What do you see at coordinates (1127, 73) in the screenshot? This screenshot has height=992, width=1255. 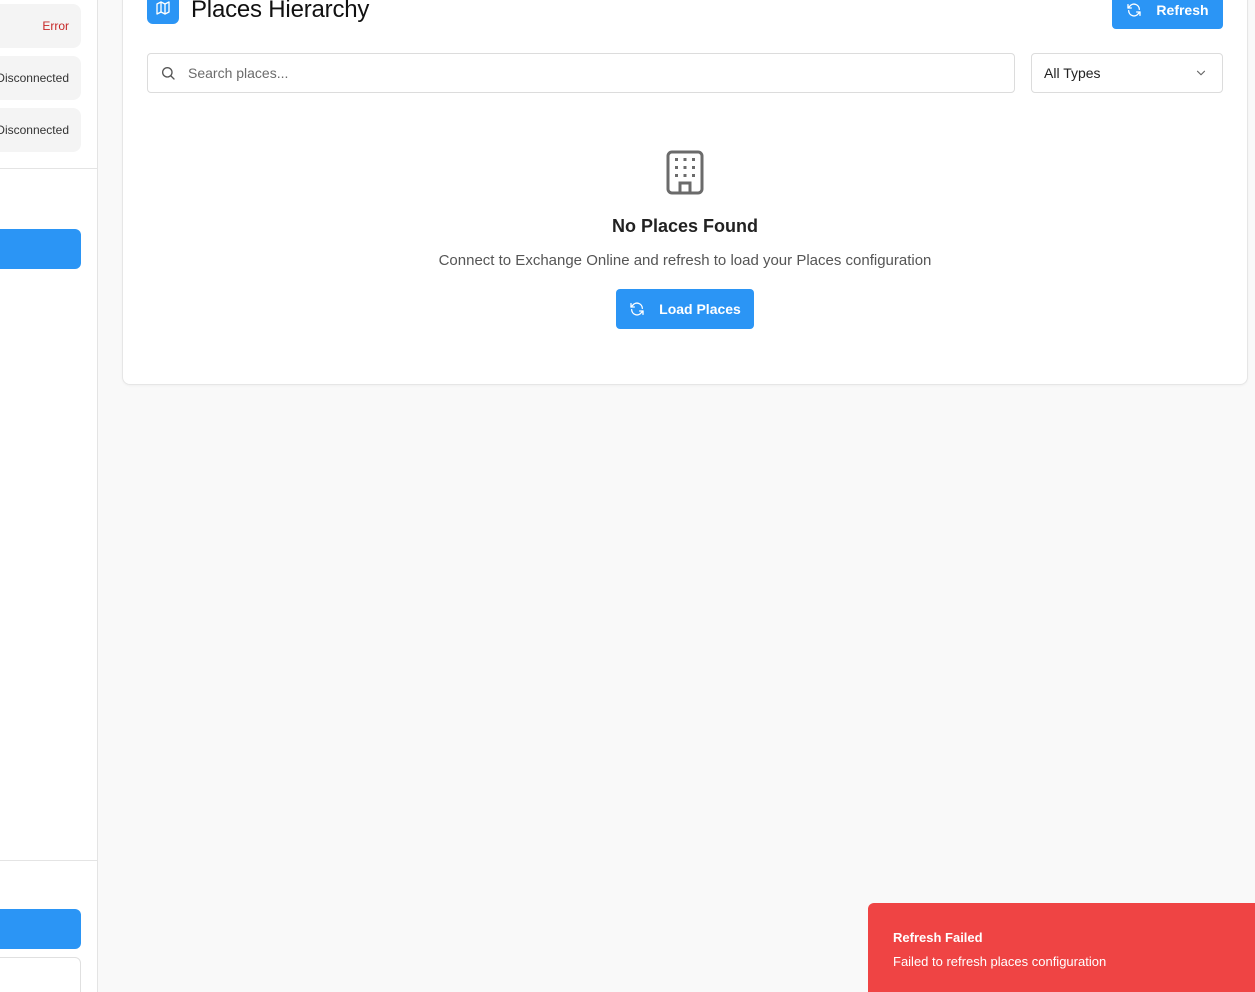 I see `type-filter-select: All Types` at bounding box center [1127, 73].